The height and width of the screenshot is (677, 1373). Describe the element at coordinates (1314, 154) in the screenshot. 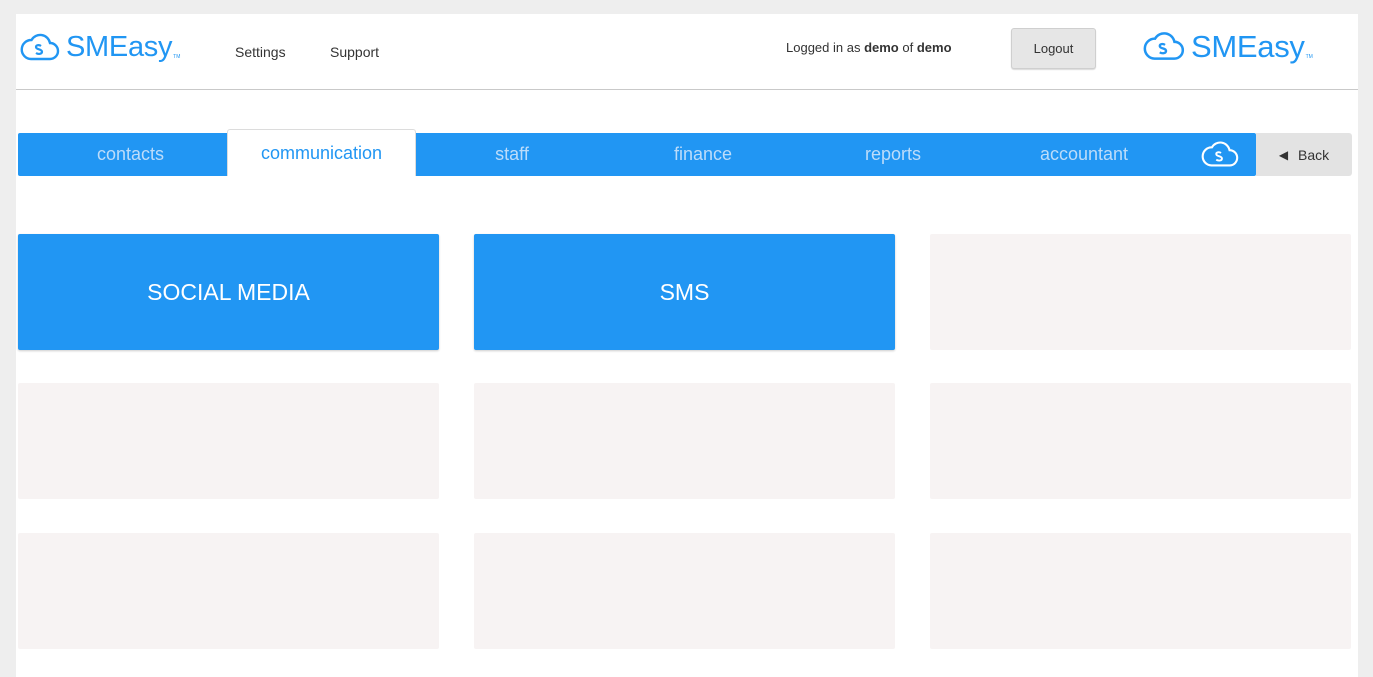

I see `back-label: Back` at that location.